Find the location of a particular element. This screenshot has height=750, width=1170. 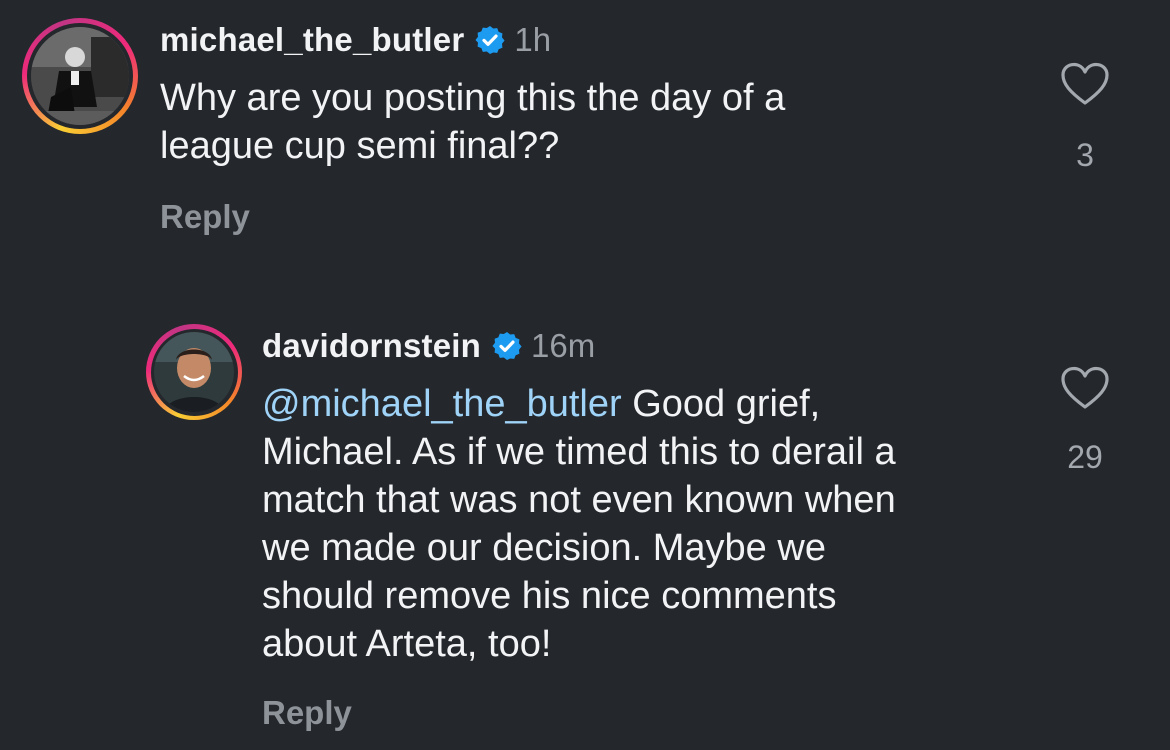

comment-text-line: match that was not even known when is located at coordinates (579, 500).